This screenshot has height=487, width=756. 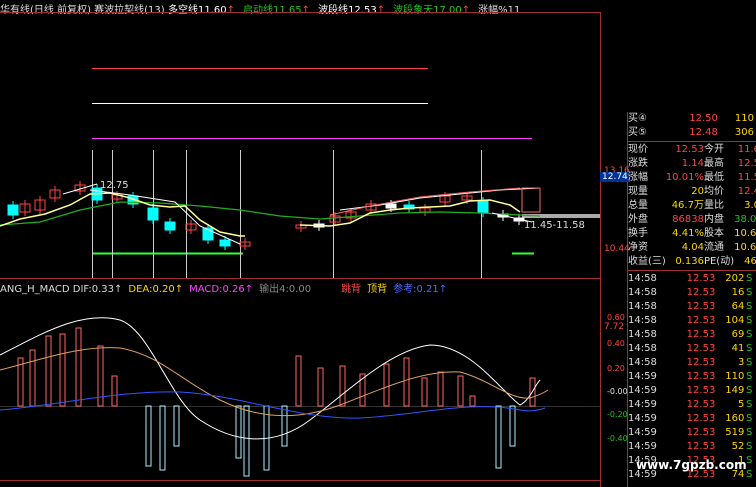 What do you see at coordinates (741, 362) in the screenshot?
I see `tick-volume: 3` at bounding box center [741, 362].